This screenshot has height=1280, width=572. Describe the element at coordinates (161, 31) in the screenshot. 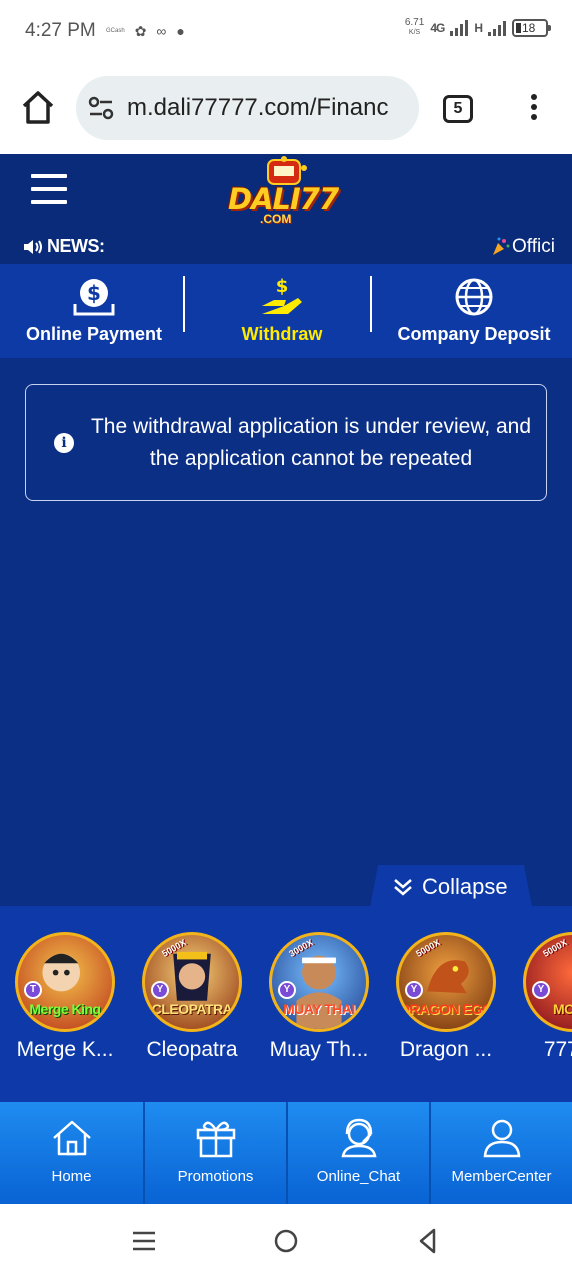

I see `infinity-notification-icon: ∞` at that location.